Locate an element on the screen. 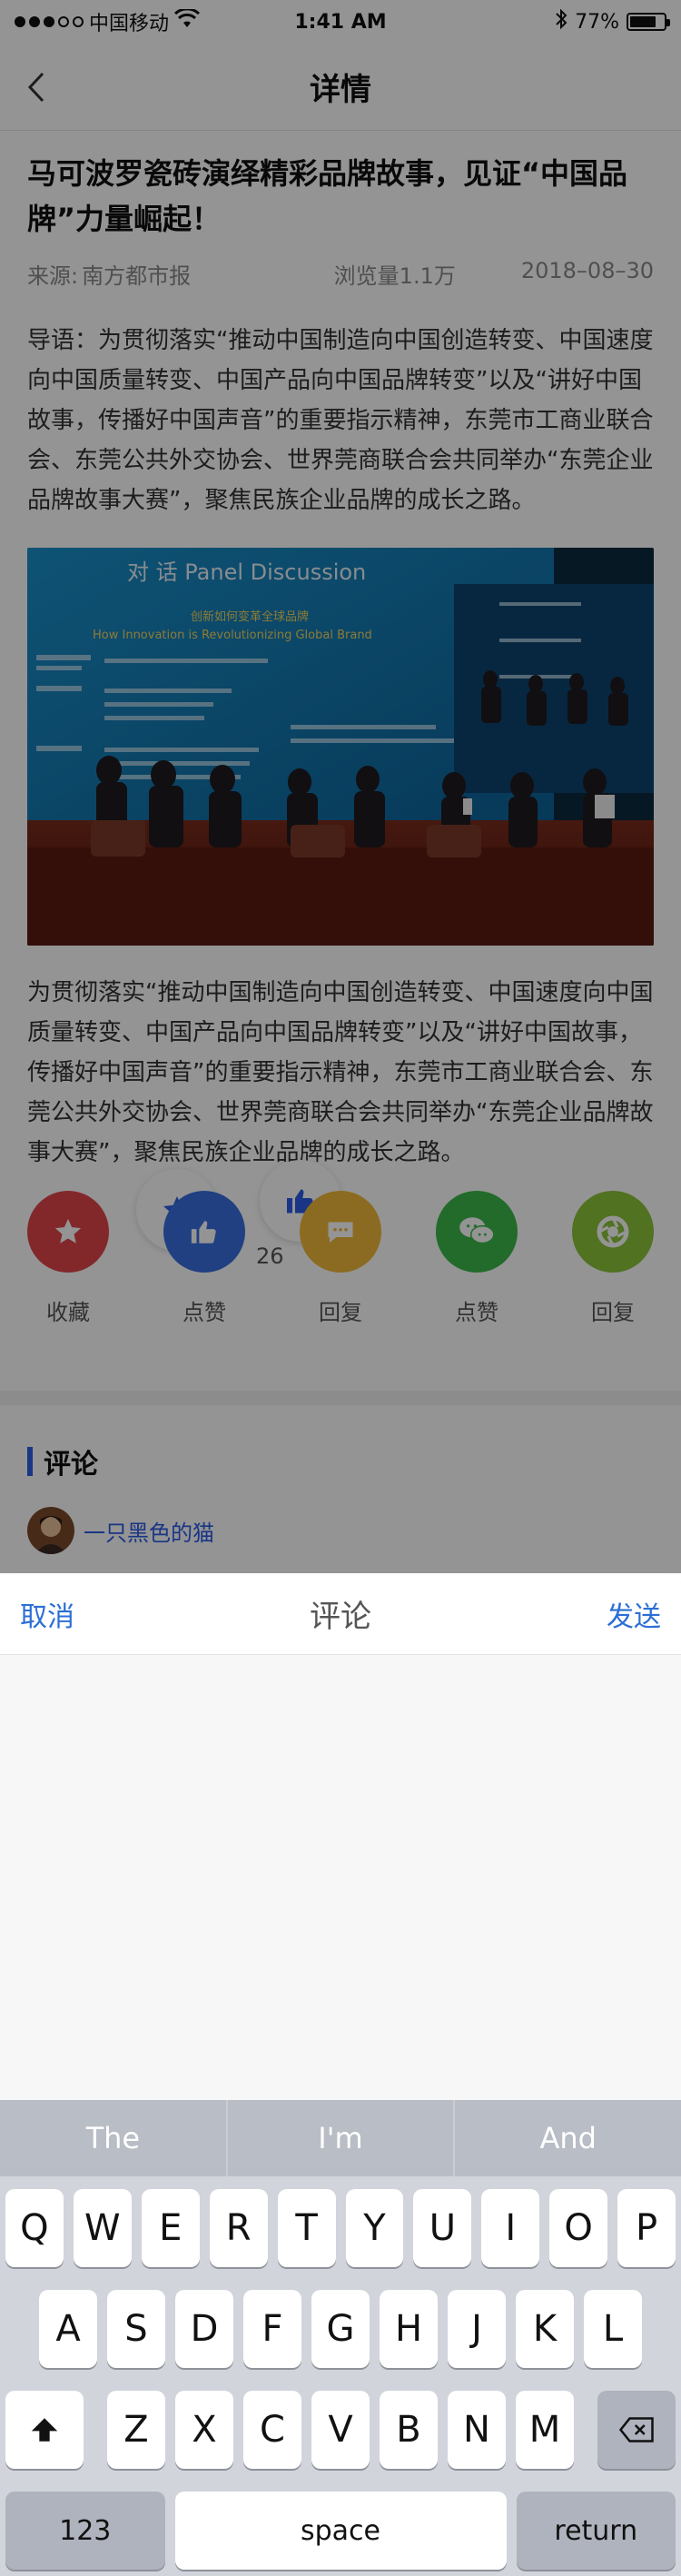 The image size is (681, 2576). like-button: 点赞 is located at coordinates (204, 1258).